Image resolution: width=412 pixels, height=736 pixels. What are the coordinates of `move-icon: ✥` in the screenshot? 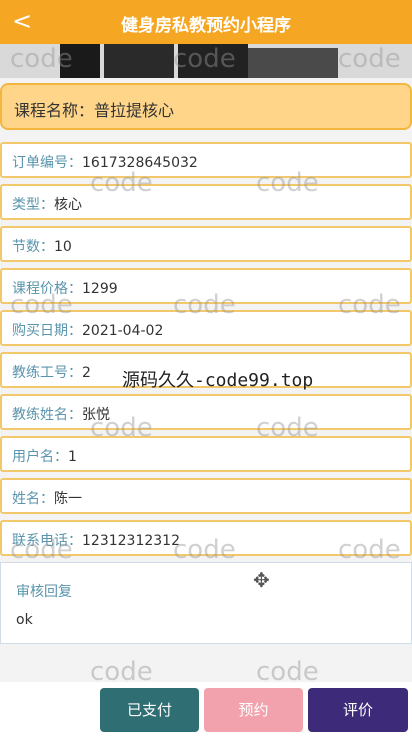 It's located at (261, 580).